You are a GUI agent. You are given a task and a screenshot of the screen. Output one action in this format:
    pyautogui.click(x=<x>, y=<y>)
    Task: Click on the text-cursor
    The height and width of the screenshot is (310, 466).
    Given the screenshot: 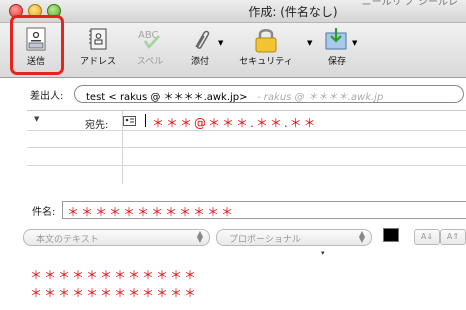 What is the action you would take?
    pyautogui.click(x=145, y=120)
    